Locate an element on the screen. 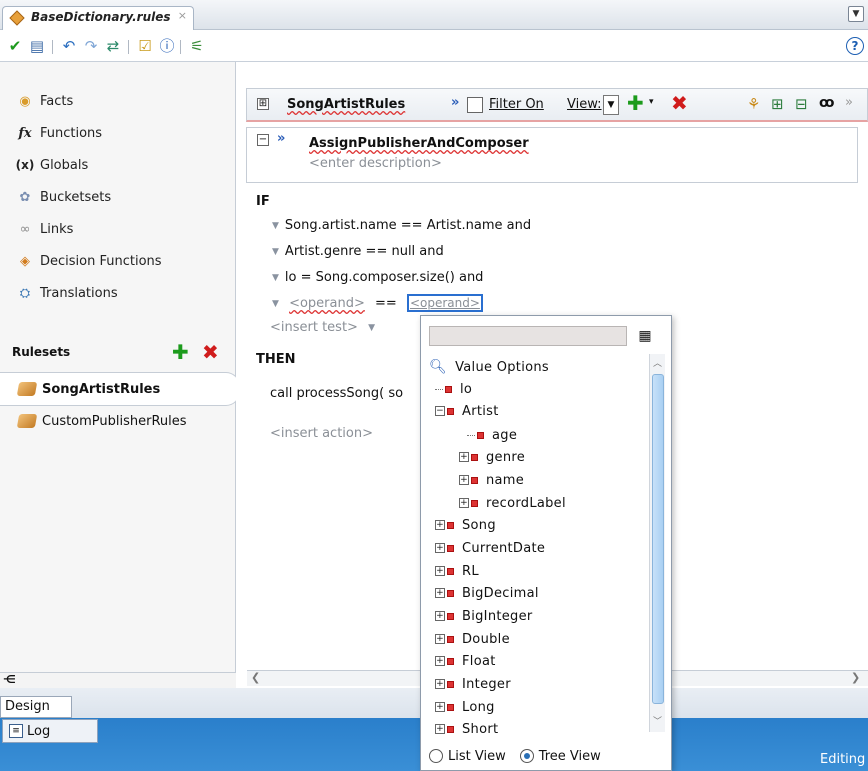  condition-row: ▼ lo = Song.composer.size() and is located at coordinates (377, 277).